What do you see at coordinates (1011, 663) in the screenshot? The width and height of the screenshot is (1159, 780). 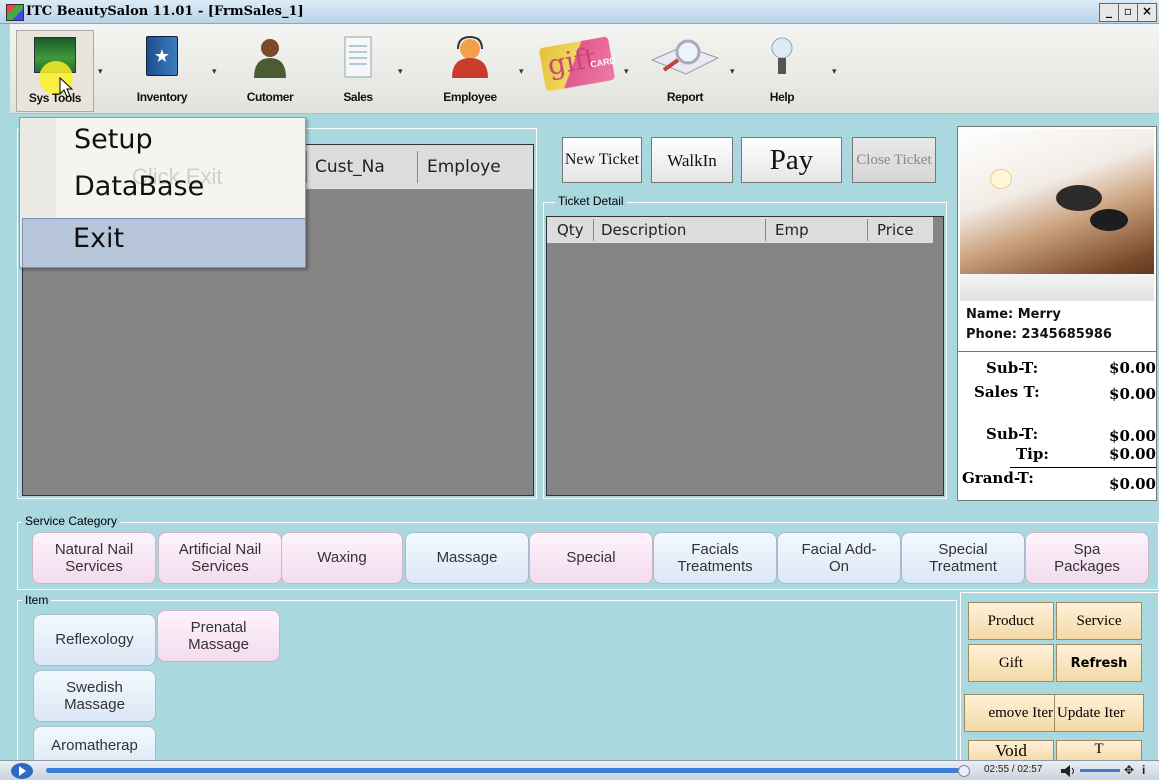 I see `gift-button: Gift` at bounding box center [1011, 663].